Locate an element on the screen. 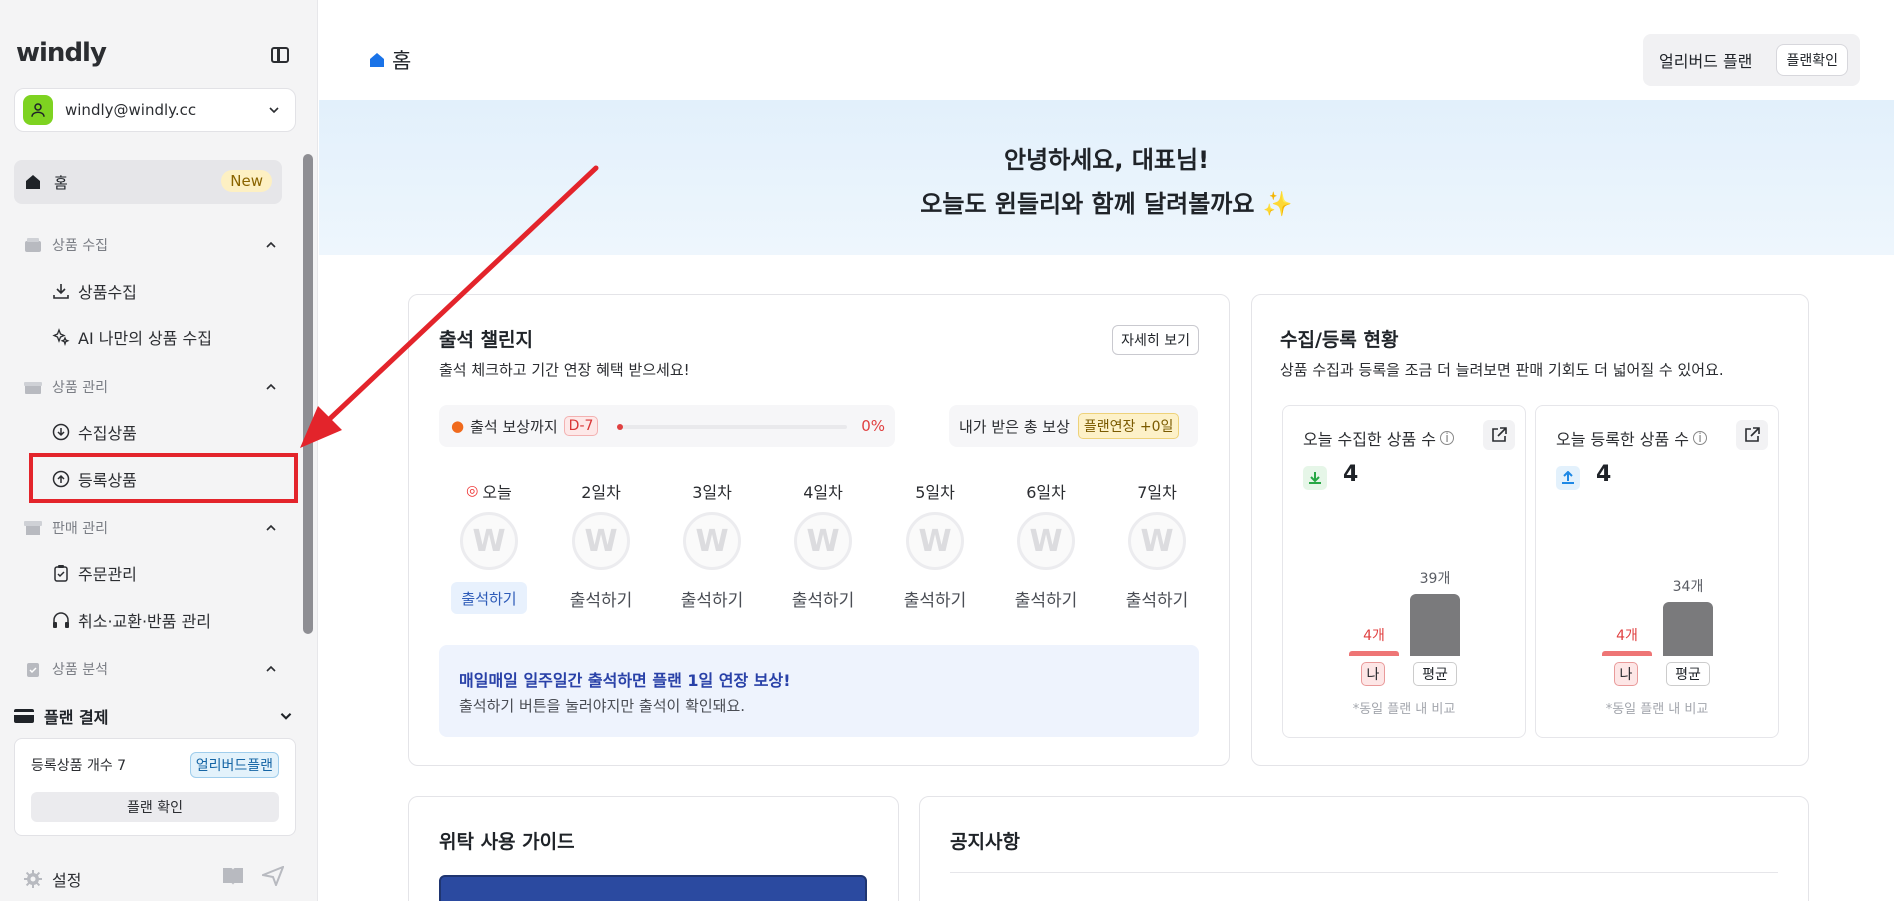 The width and height of the screenshot is (1894, 901). guide-card: 위탁 사용 가이드 is located at coordinates (653, 848).